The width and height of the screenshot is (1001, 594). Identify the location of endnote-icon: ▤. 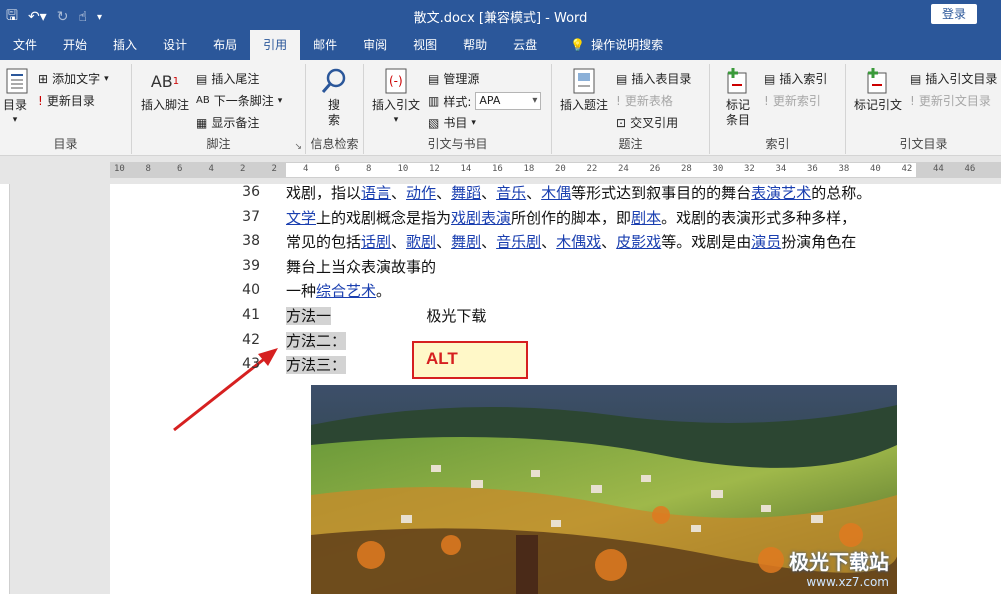
(202, 78).